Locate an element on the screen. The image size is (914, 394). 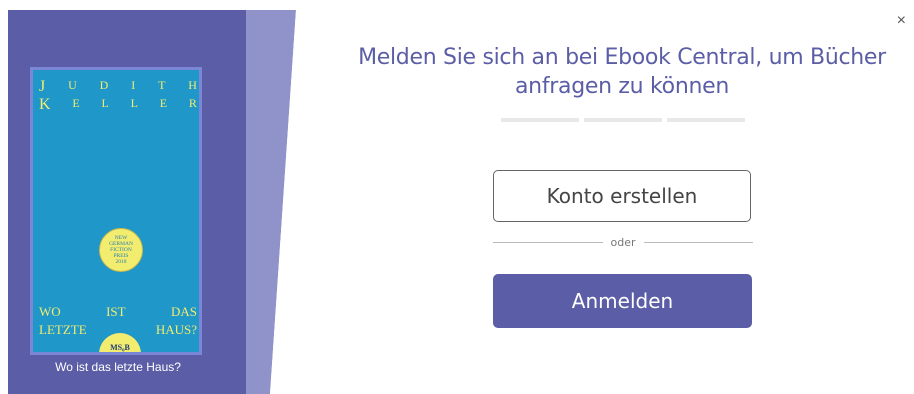
or-divider: oder is located at coordinates (623, 242).